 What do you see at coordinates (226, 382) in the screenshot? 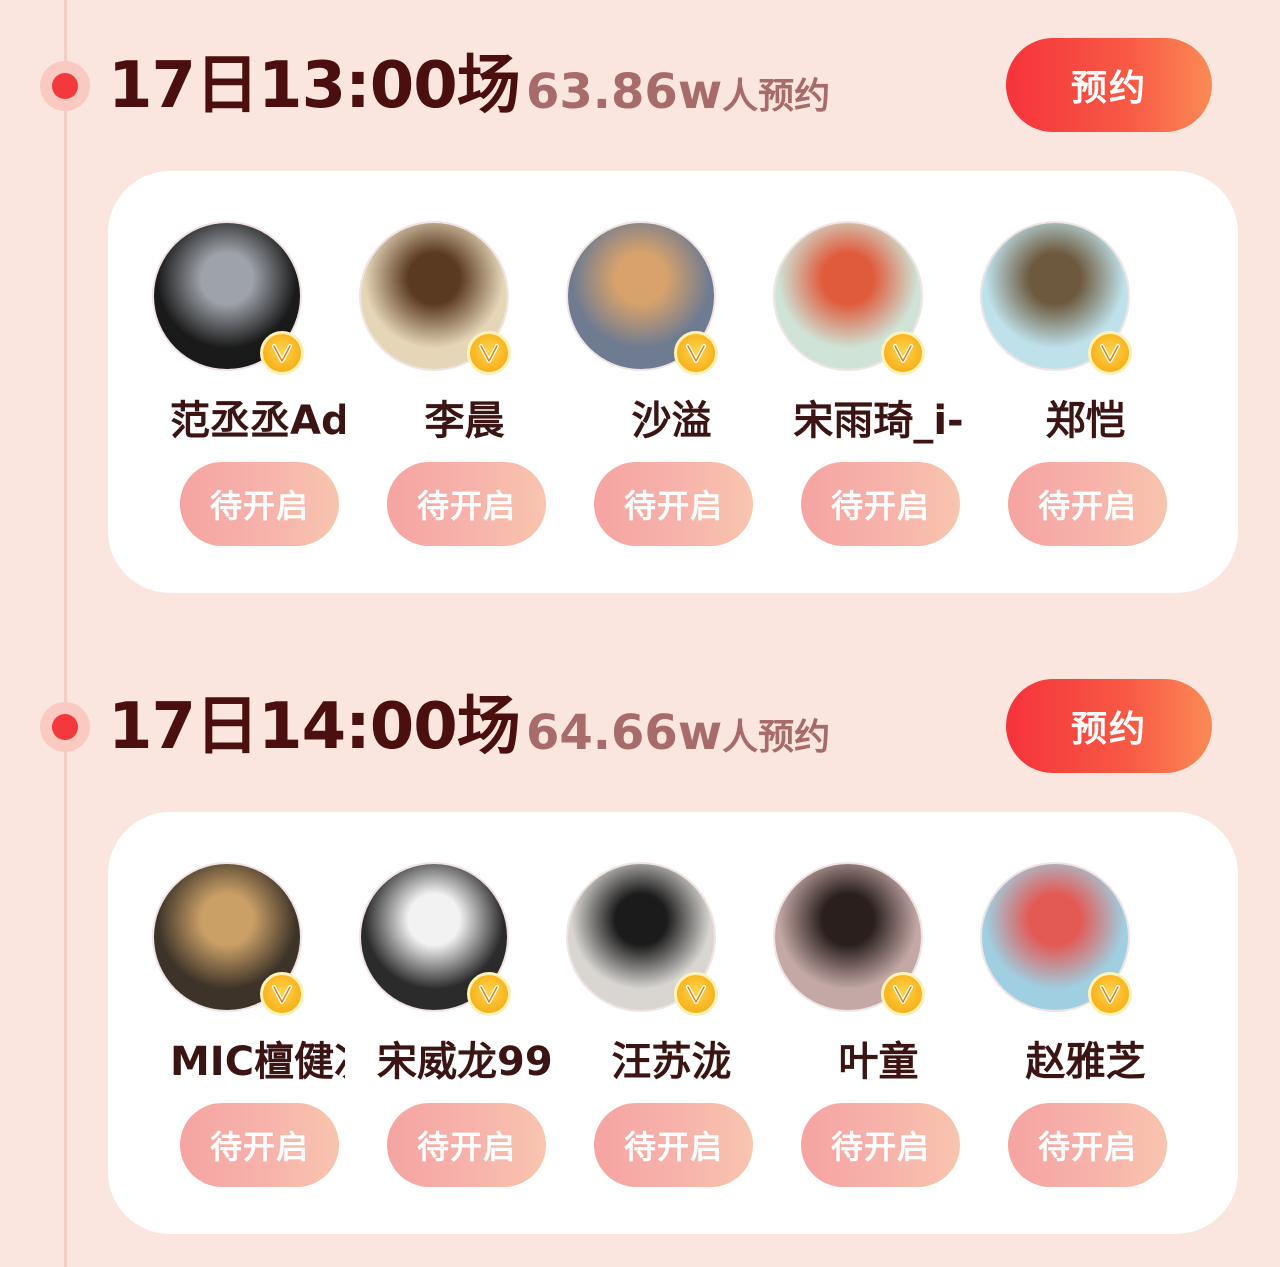
I see `guest-item: 范丞丞Ad 待开启` at bounding box center [226, 382].